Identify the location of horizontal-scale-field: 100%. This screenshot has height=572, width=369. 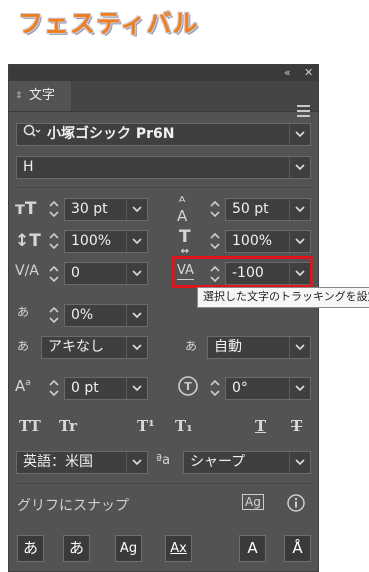
(268, 241).